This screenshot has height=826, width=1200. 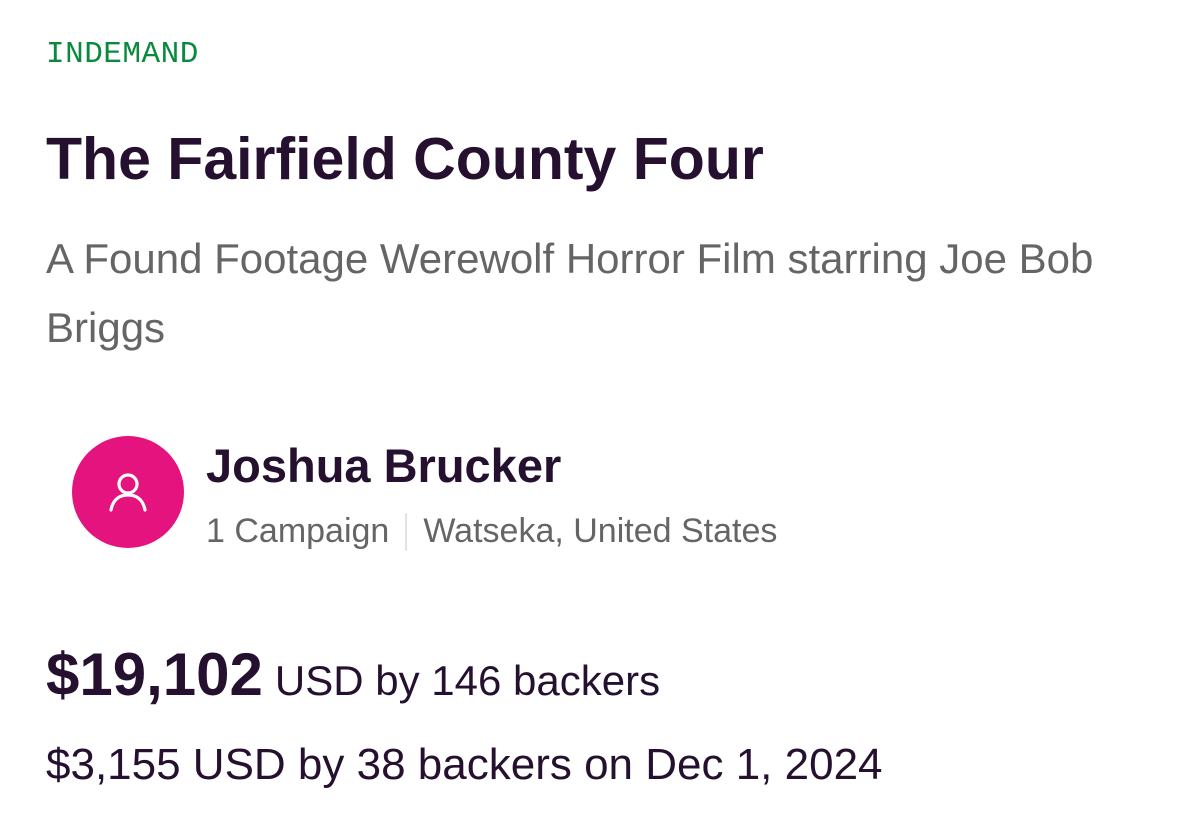 I want to click on user-icon, so click(x=128, y=492).